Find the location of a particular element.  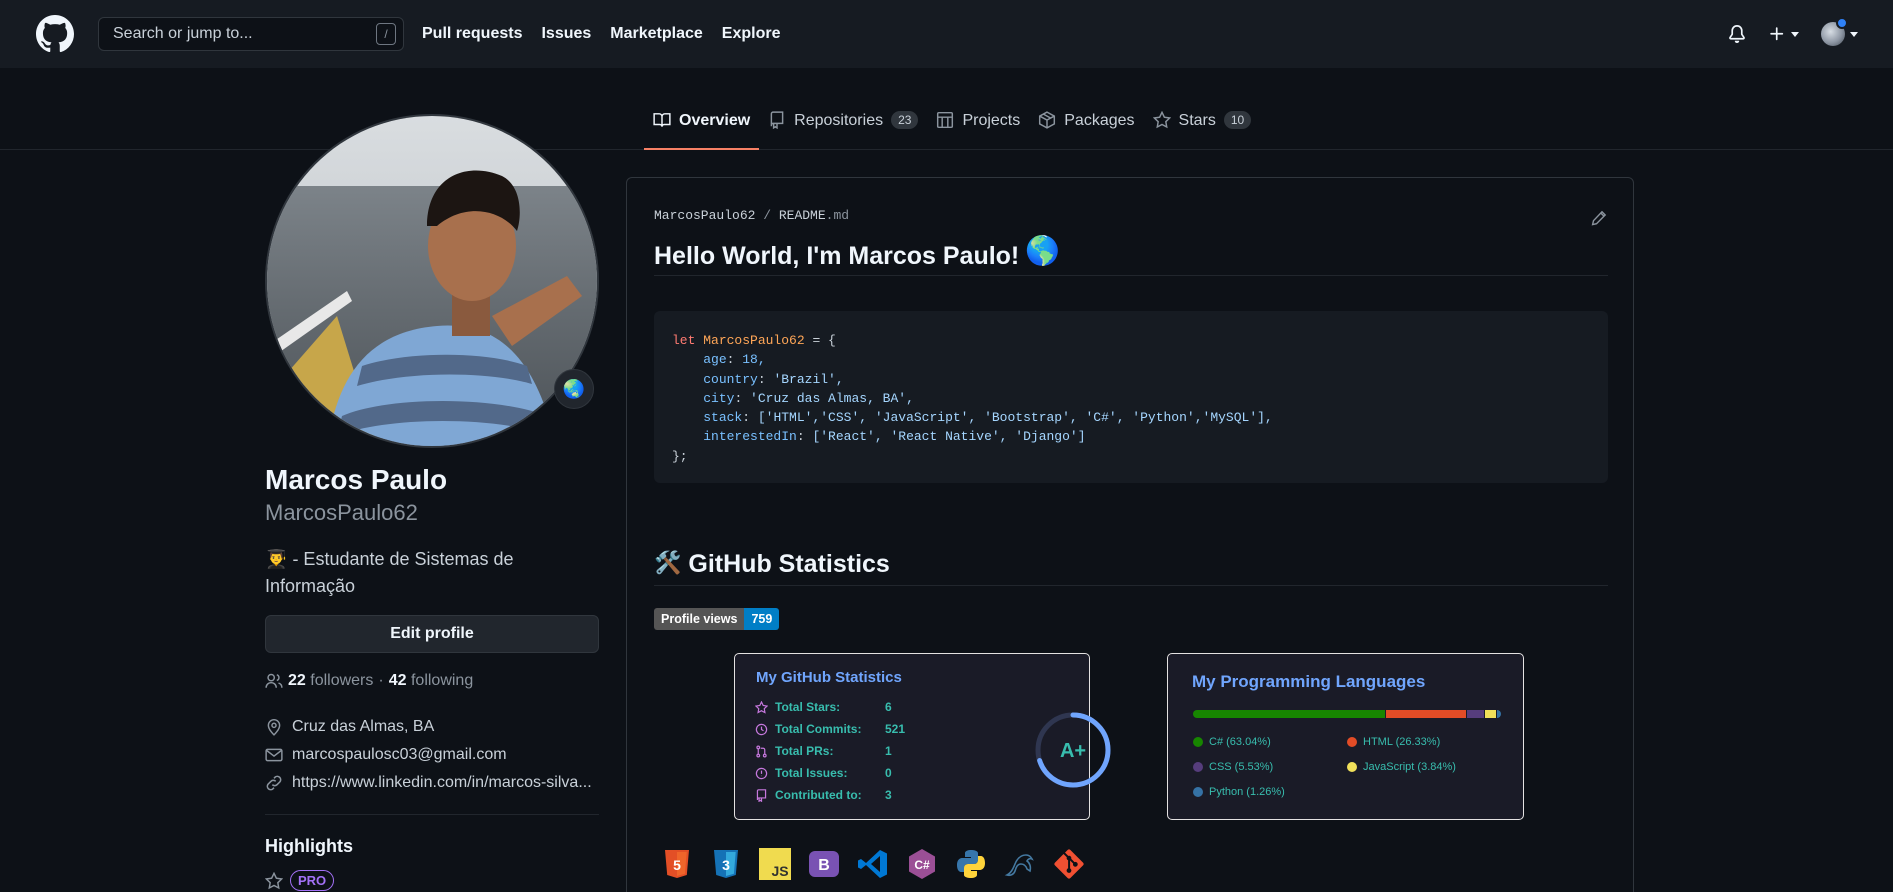

stats-card-title: My GitHub Statistics is located at coordinates (829, 677).